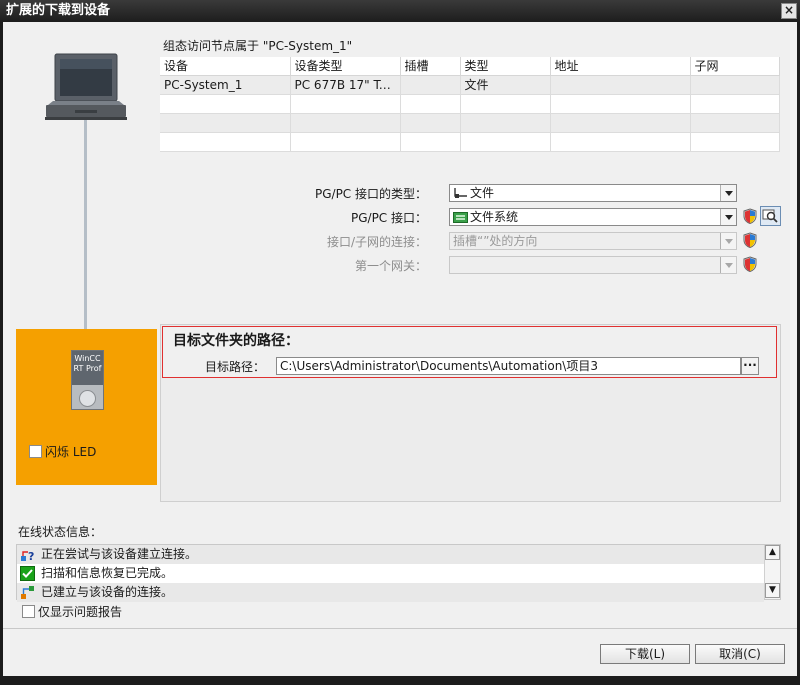  I want to click on filesystem-icon, so click(460, 217).